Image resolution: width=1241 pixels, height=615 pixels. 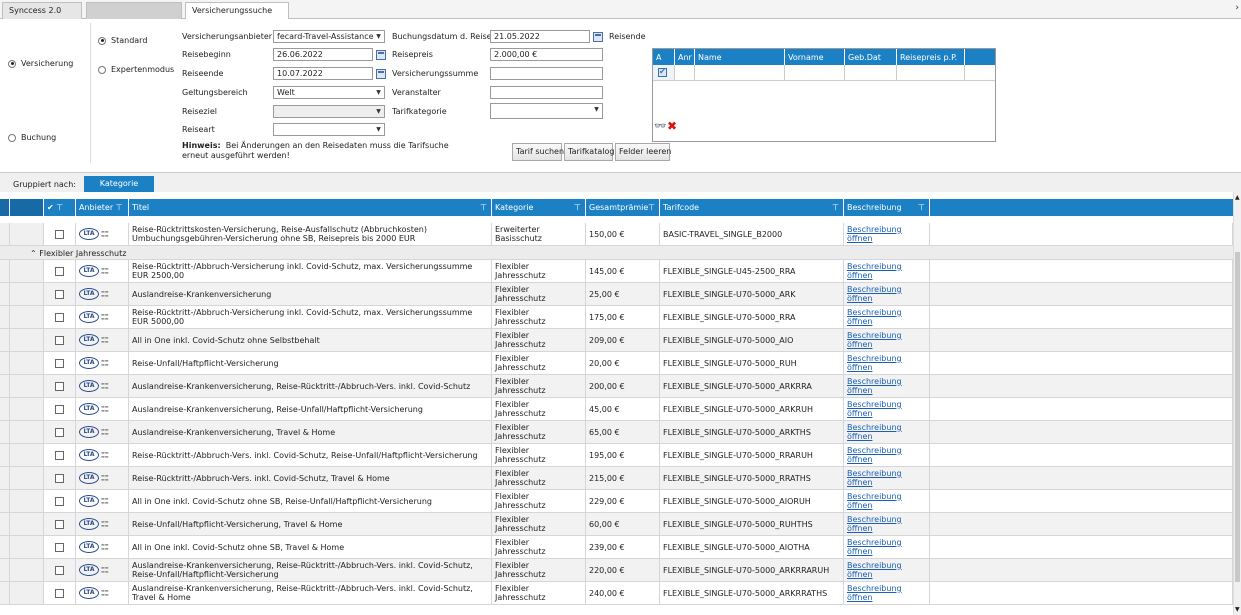 What do you see at coordinates (329, 36) in the screenshot?
I see `anbieter-select: fecard-Travel-Assistance ▼` at bounding box center [329, 36].